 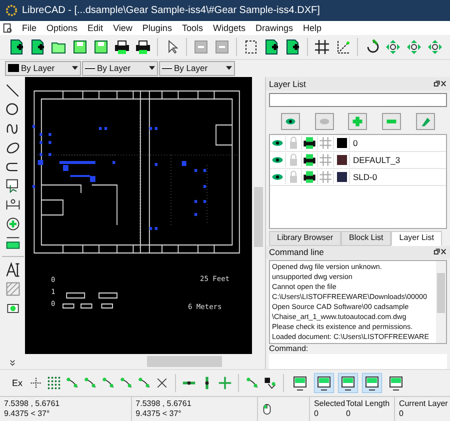 What do you see at coordinates (12, 362) in the screenshot?
I see `chevron-icon` at bounding box center [12, 362].